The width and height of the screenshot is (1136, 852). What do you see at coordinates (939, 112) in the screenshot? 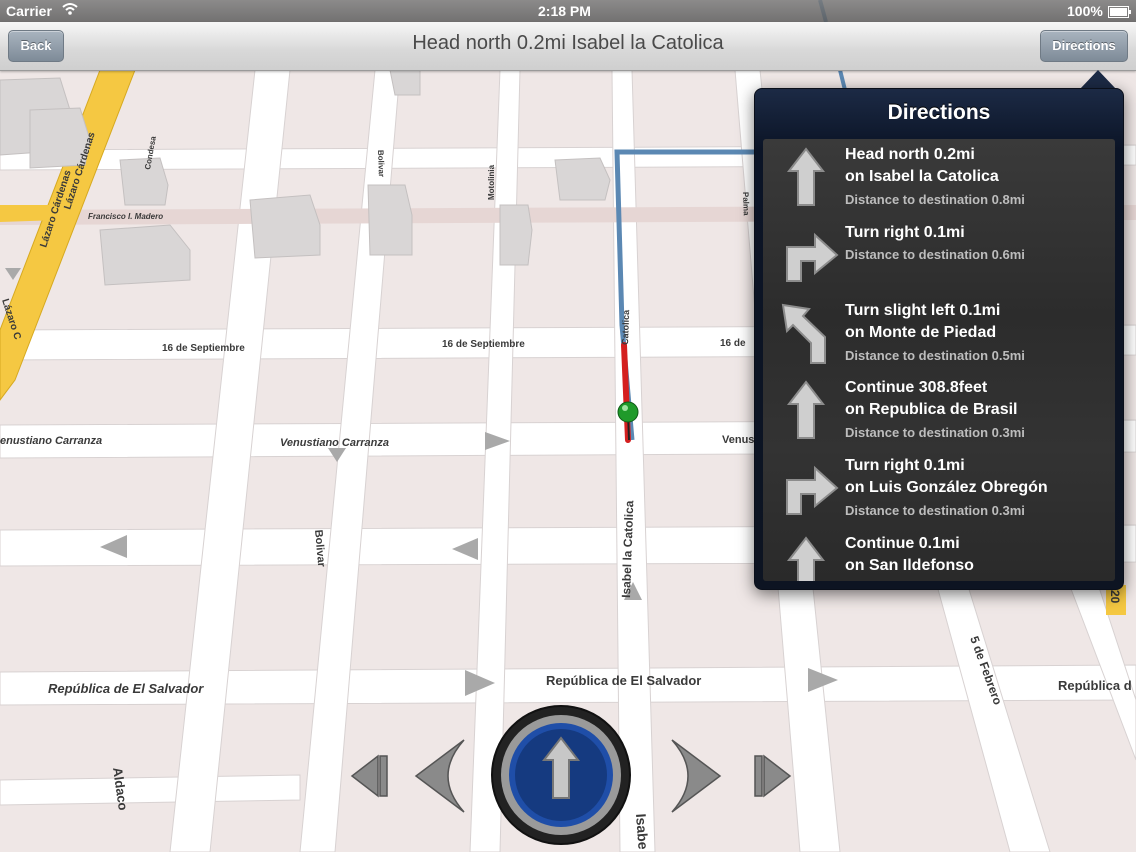
I see `popover-title: Directions` at bounding box center [939, 112].